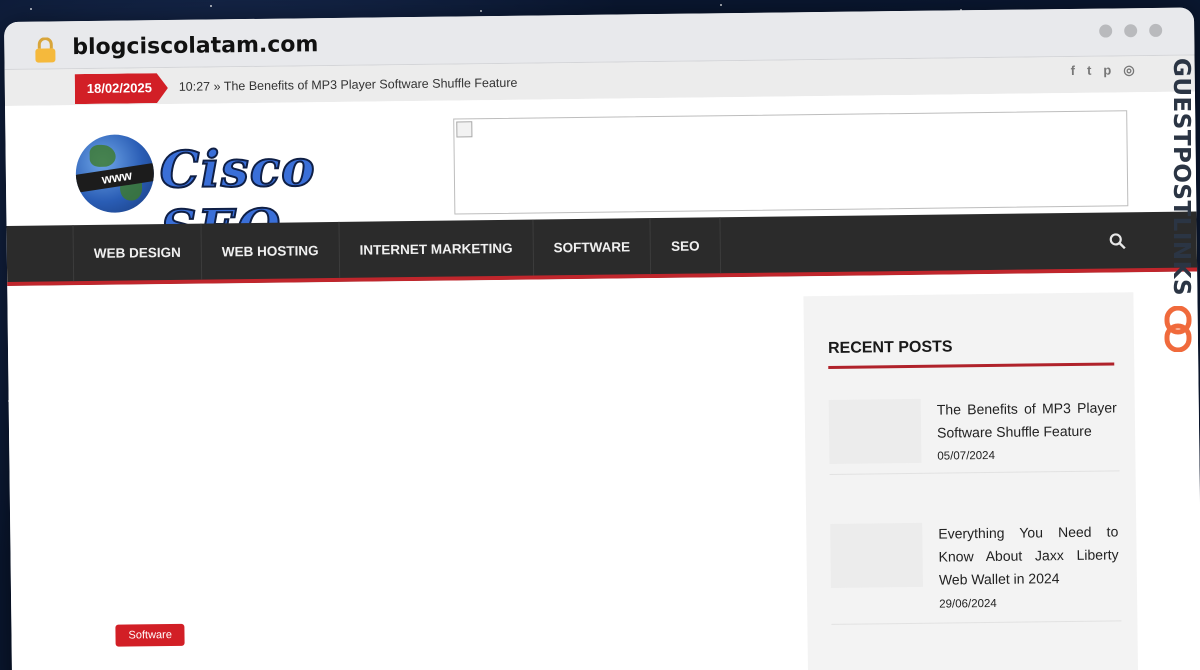  What do you see at coordinates (121, 88) in the screenshot?
I see `date-badge: 18/02/2025` at bounding box center [121, 88].